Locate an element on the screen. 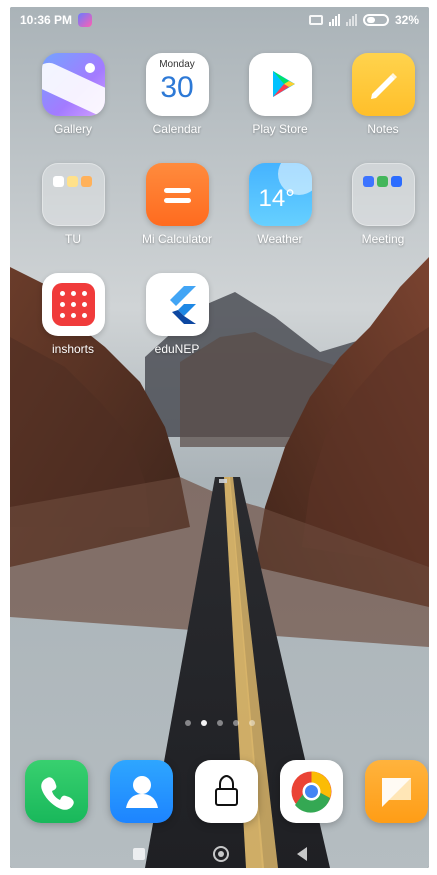 This screenshot has width=437, height=875. app-play-store: Play Store is located at coordinates (280, 94).